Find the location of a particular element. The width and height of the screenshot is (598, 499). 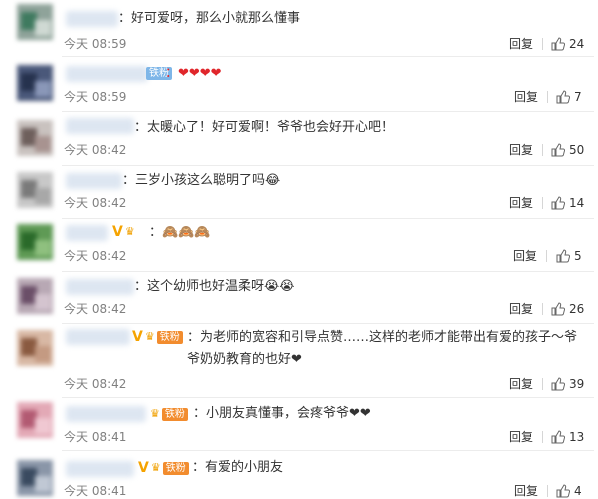

like-count: 7 is located at coordinates (578, 97).